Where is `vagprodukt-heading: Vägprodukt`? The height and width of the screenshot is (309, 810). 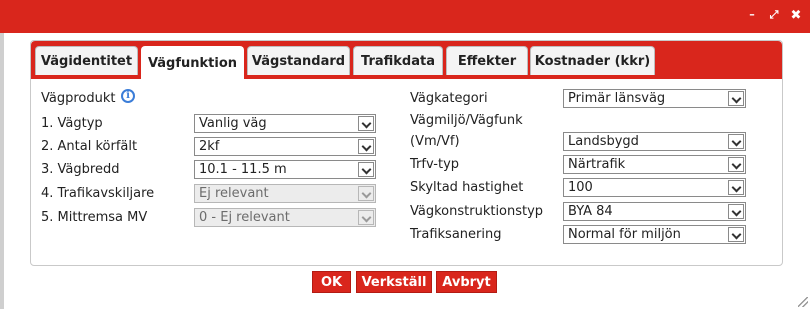 vagprodukt-heading: Vägprodukt is located at coordinates (78, 98).